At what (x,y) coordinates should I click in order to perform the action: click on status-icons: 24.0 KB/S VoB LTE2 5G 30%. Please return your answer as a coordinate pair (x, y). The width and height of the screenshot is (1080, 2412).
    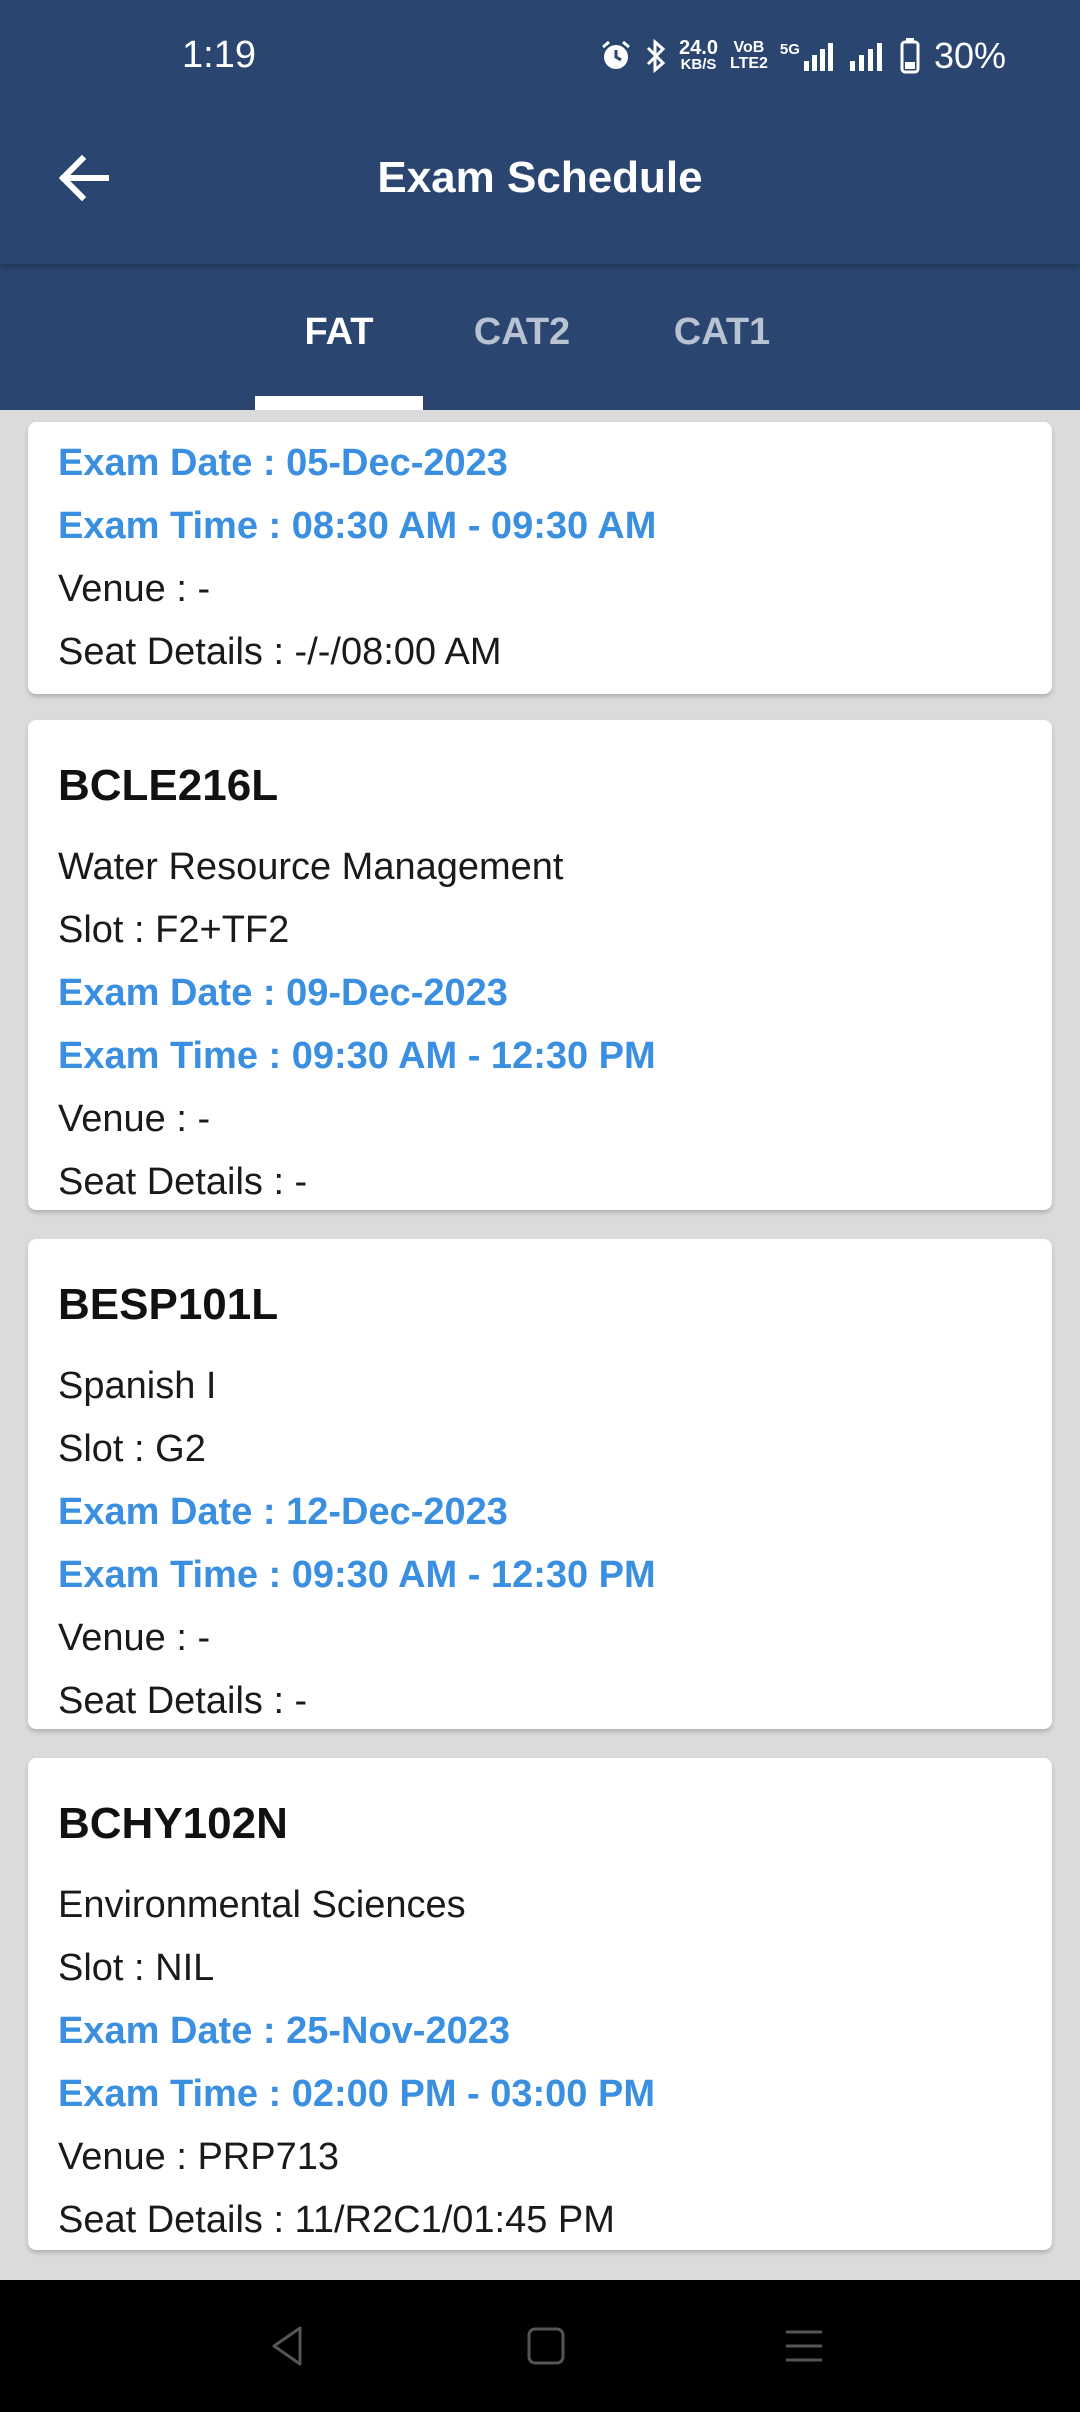
    Looking at the image, I should click on (802, 56).